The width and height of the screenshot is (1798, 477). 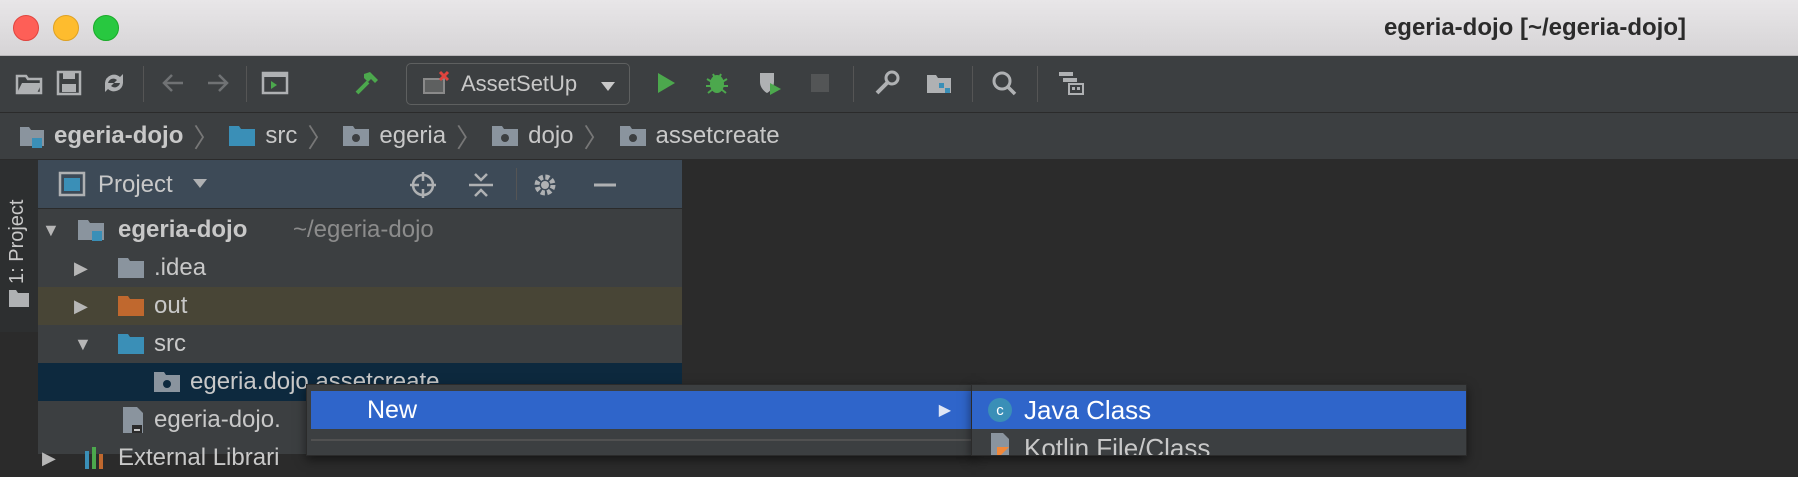 What do you see at coordinates (363, 229) in the screenshot?
I see `tree-node-path: ~/egeria-dojo` at bounding box center [363, 229].